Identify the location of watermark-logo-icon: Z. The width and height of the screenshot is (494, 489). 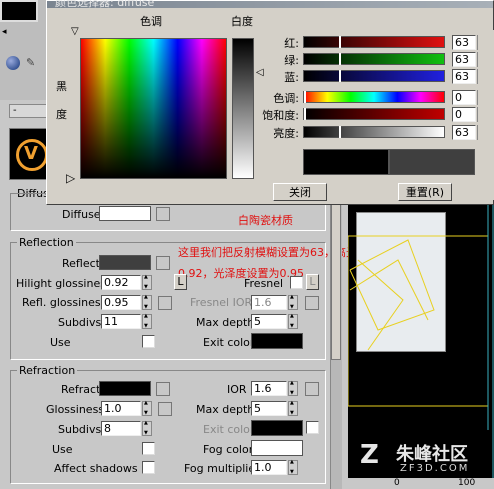
(369, 455).